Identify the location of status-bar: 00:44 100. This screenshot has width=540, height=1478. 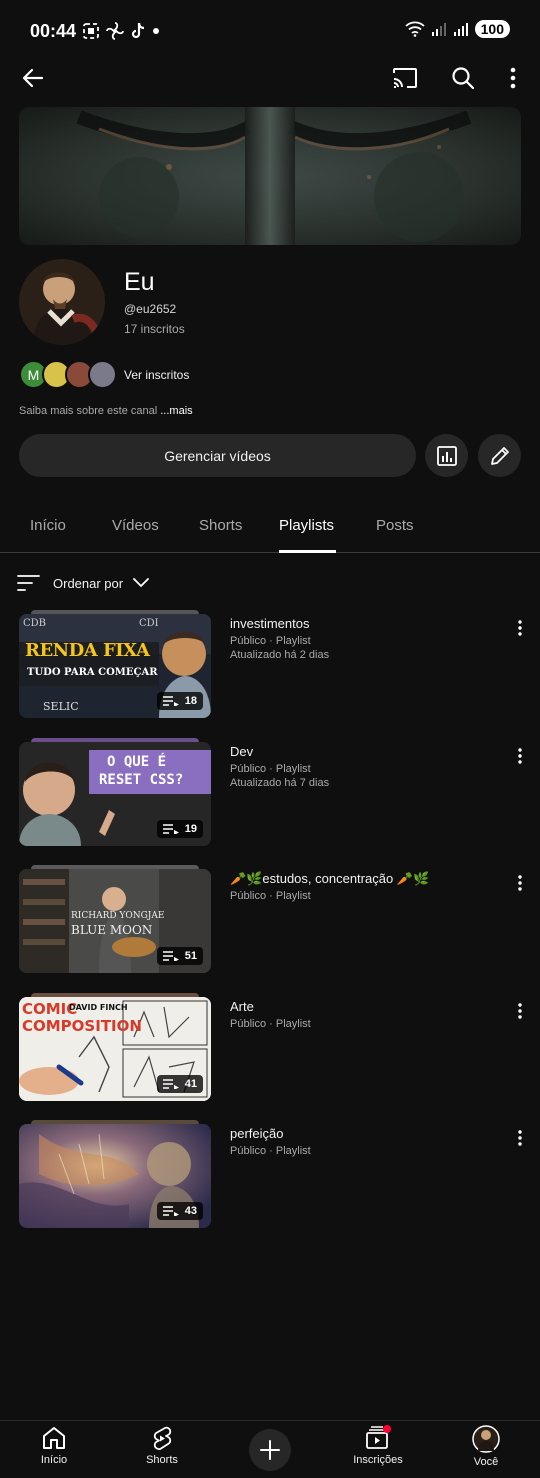
(270, 31).